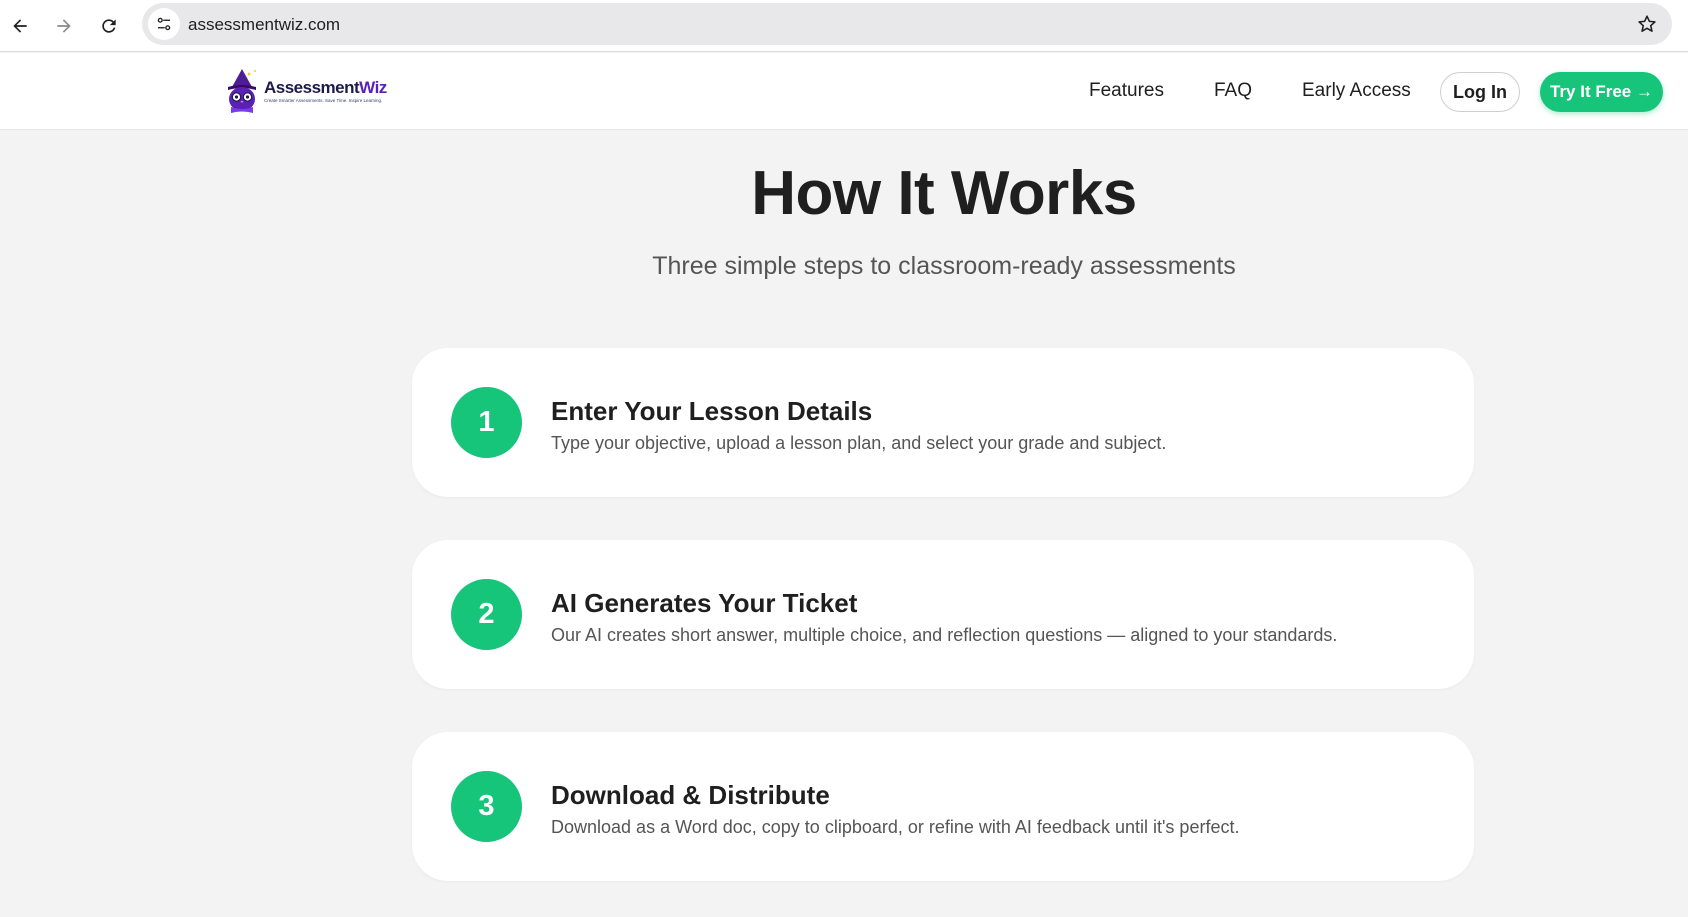 This screenshot has width=1688, height=917. I want to click on bookmark-star-icon, so click(1647, 23).